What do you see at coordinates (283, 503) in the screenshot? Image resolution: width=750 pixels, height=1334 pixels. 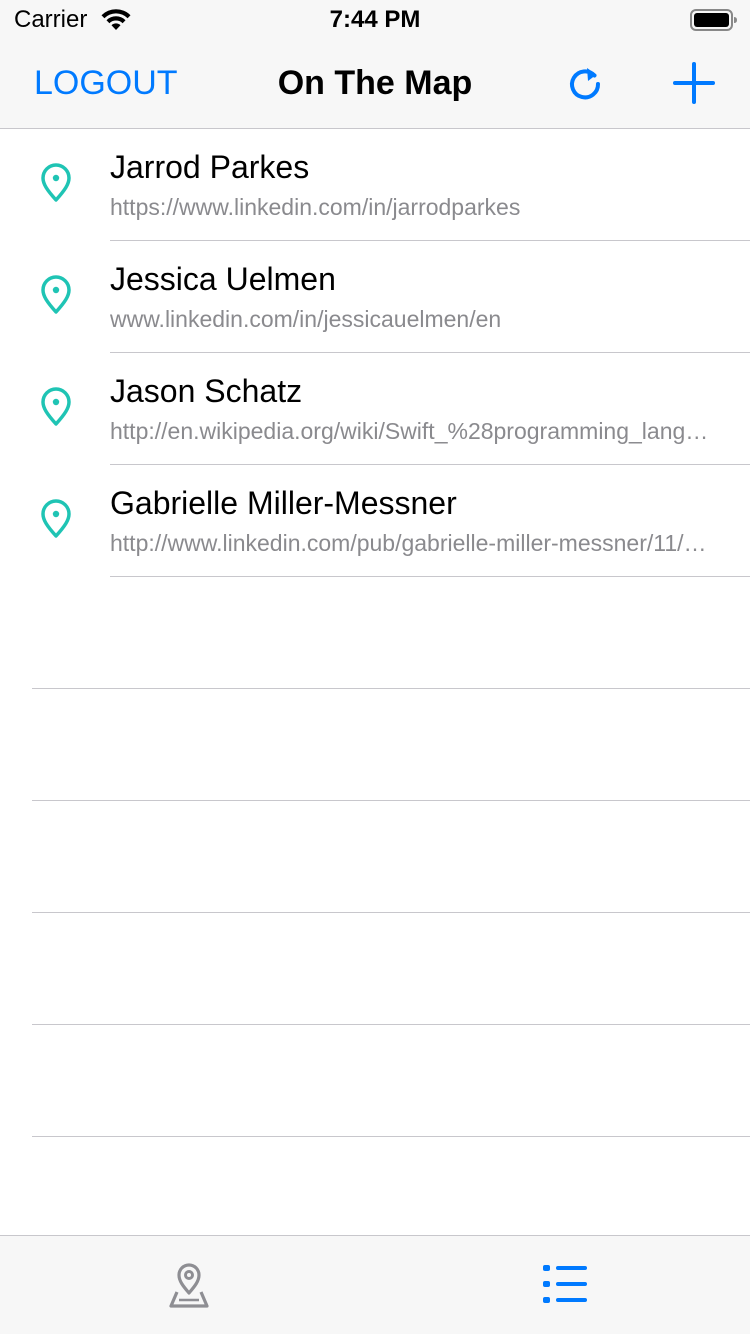 I see `student-name: Gabrielle Miller-Messner` at bounding box center [283, 503].